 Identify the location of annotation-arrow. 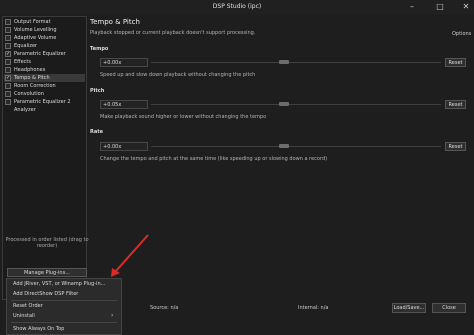
(130, 255).